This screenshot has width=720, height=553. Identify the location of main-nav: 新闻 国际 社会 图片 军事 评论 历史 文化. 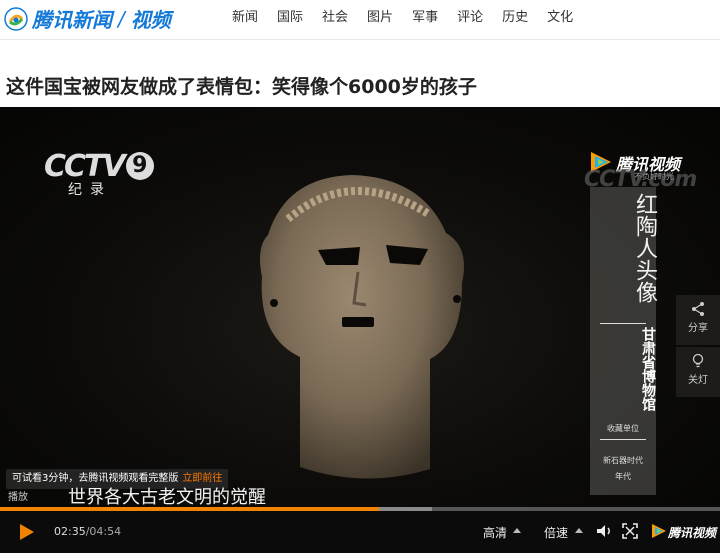
(412, 15).